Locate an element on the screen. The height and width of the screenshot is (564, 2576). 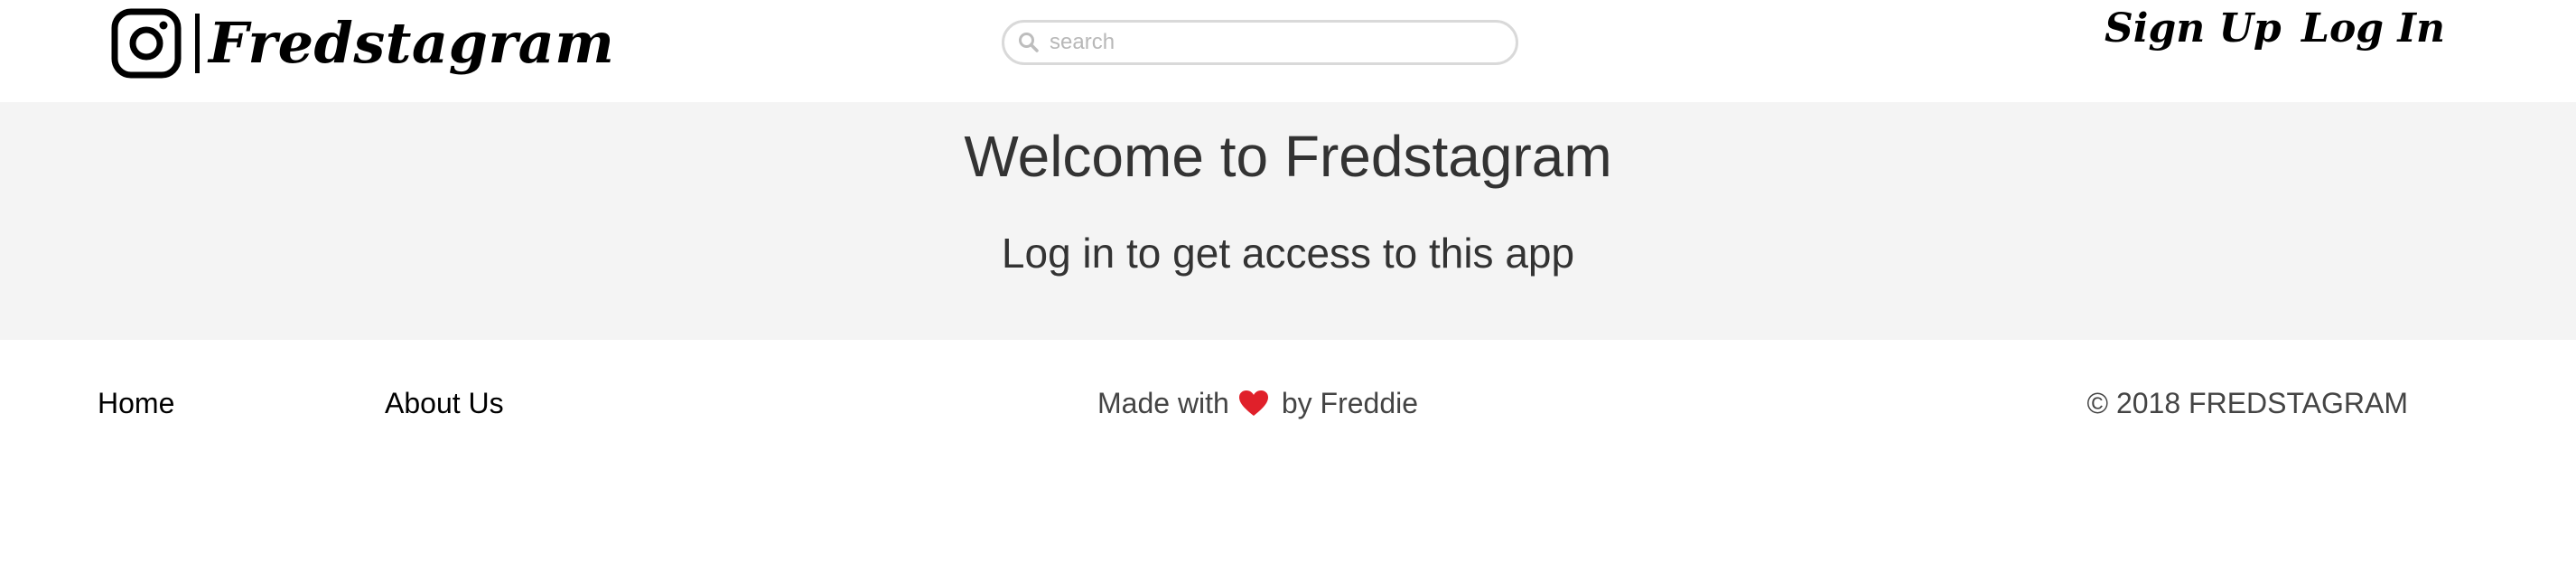
logo-divider is located at coordinates (197, 44).